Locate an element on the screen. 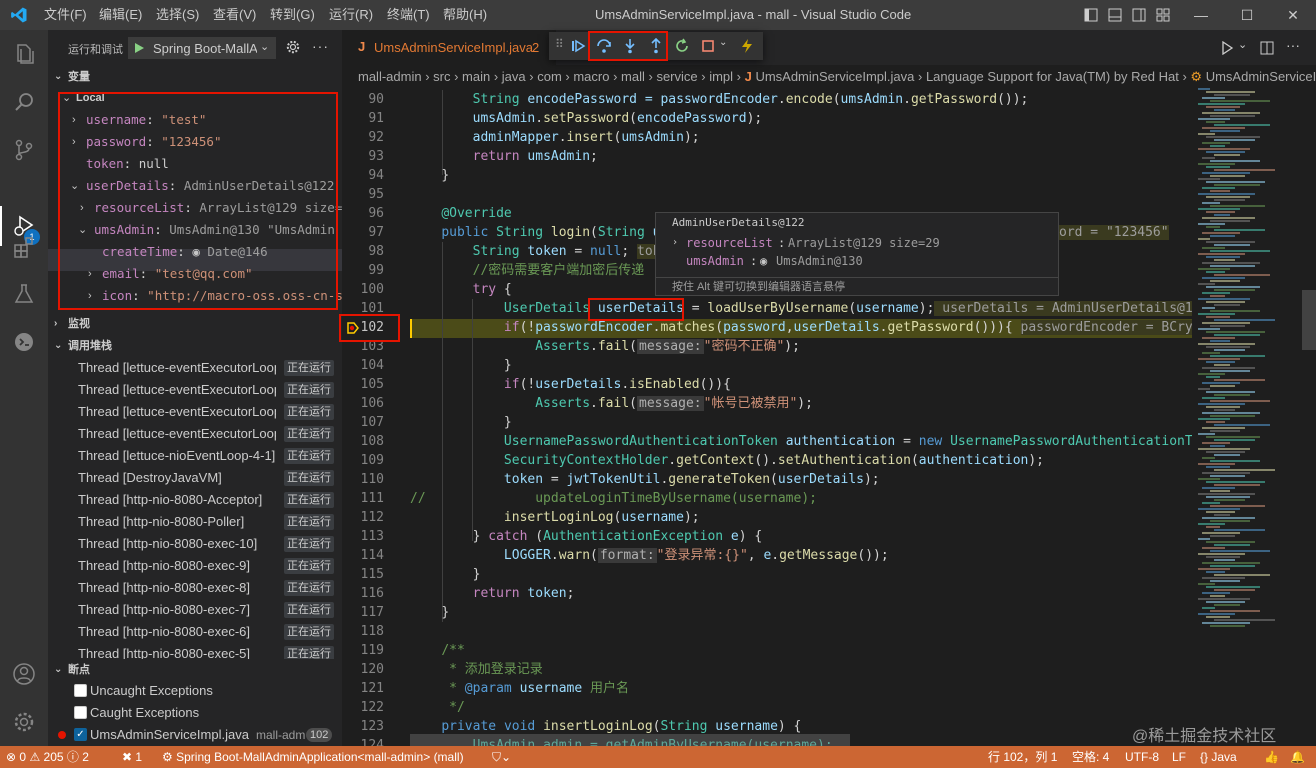 This screenshot has height=768, width=1316. code-line: */ is located at coordinates (801, 707).